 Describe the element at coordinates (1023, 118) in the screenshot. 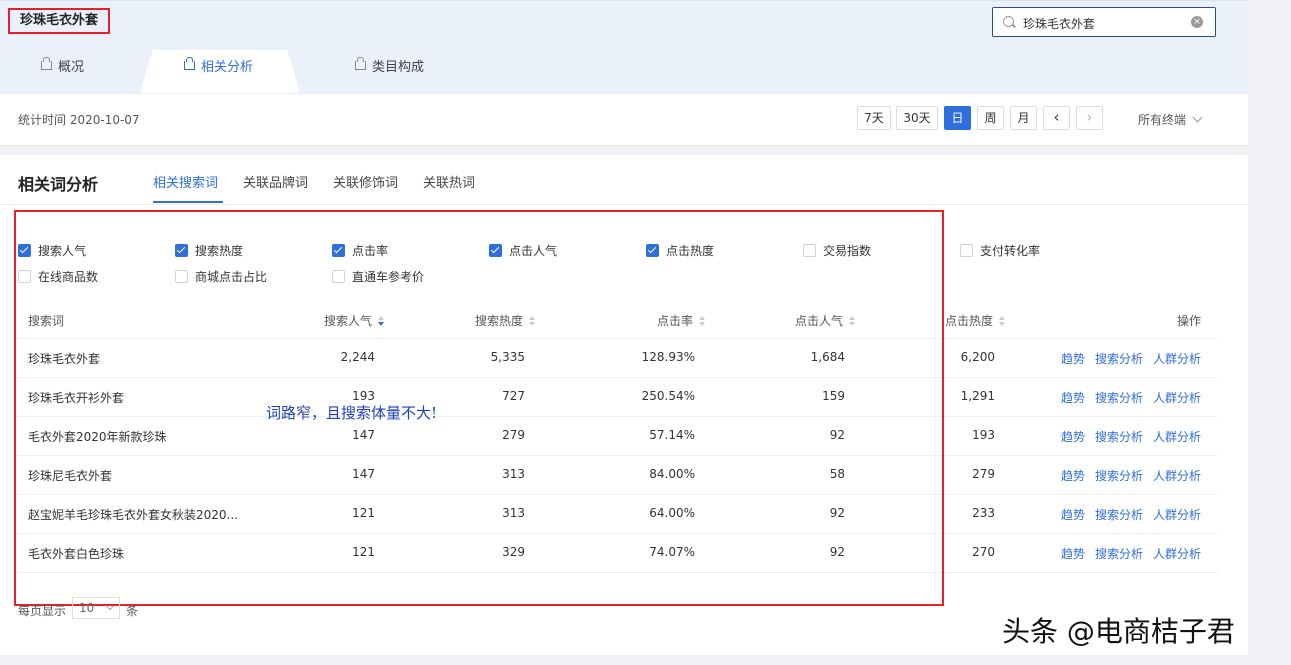

I see `period-month-button: 月` at that location.